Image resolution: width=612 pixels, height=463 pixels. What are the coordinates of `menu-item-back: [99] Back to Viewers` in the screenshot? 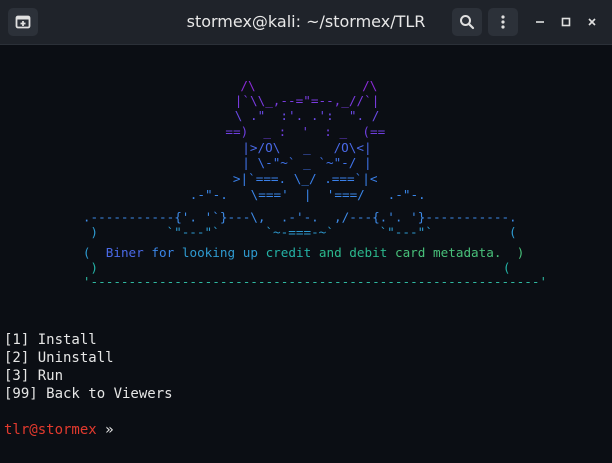 It's located at (88, 394).